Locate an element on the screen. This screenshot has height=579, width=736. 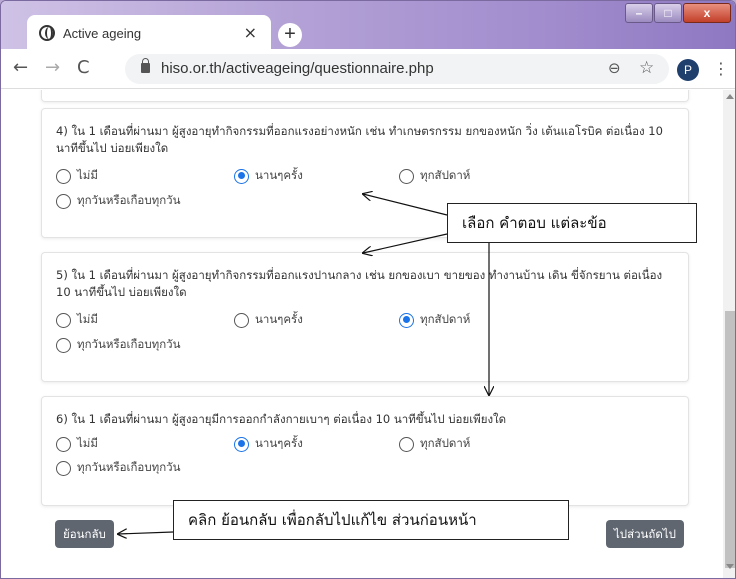
scroll-up-icon is located at coordinates (730, 96).